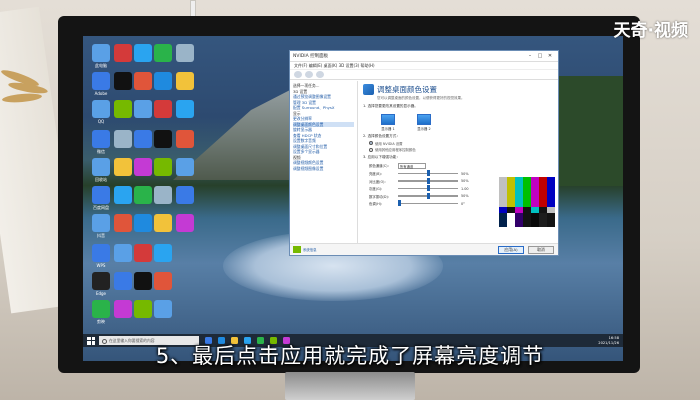 The height and width of the screenshot is (400, 700). I want to click on display-2-label: 显示器 2, so click(424, 129).